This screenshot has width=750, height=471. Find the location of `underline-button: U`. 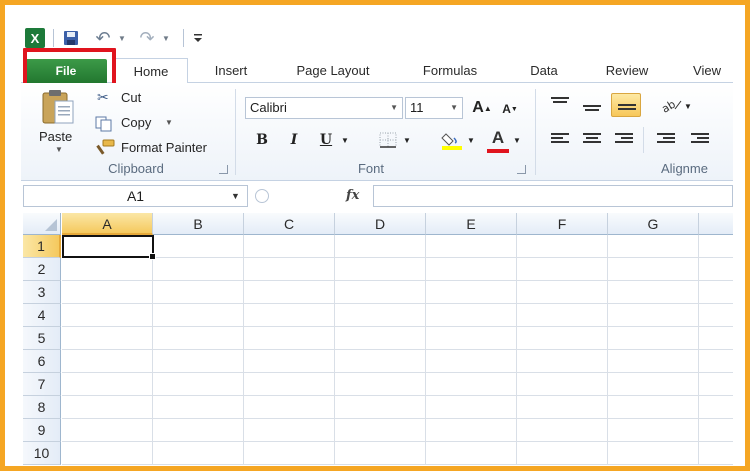

underline-button: U is located at coordinates (326, 140).